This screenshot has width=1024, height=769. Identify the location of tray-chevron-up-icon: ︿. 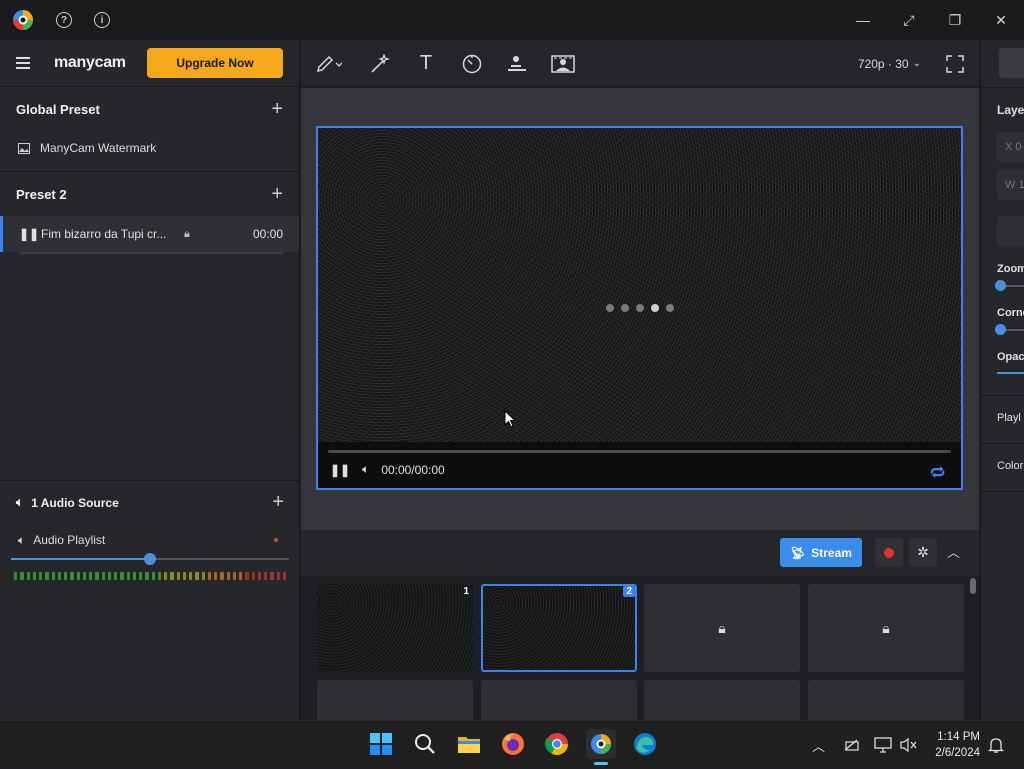
(818, 745).